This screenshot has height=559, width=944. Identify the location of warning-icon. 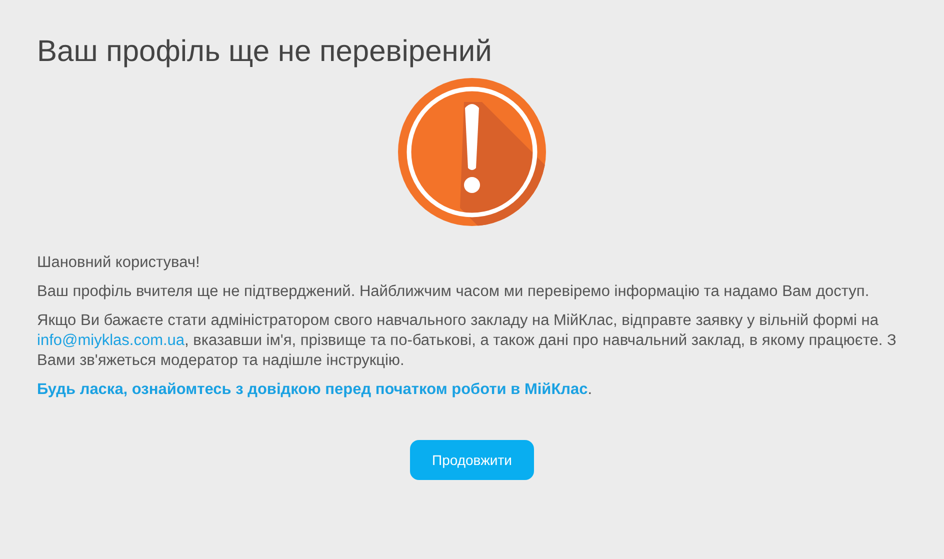
(472, 152).